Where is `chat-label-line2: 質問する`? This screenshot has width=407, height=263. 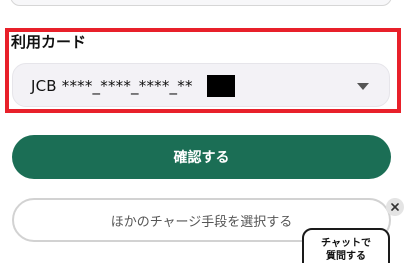 chat-label-line2: 質問する is located at coordinates (346, 256).